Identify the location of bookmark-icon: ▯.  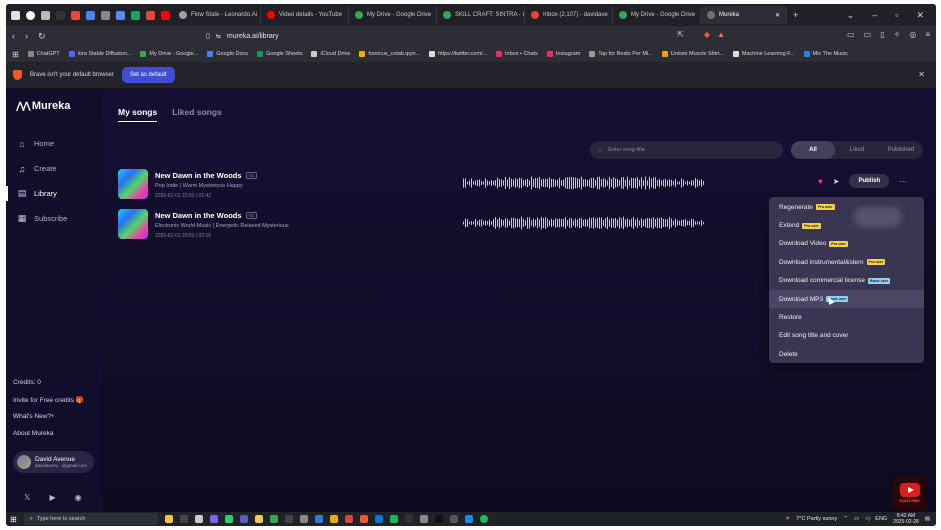
(208, 36).